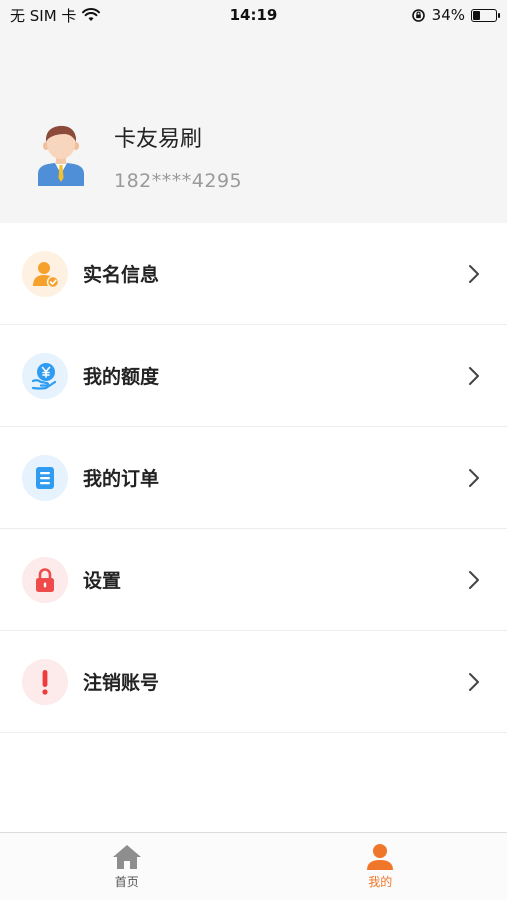  What do you see at coordinates (45, 375) in the screenshot?
I see `yen-hand-icon` at bounding box center [45, 375].